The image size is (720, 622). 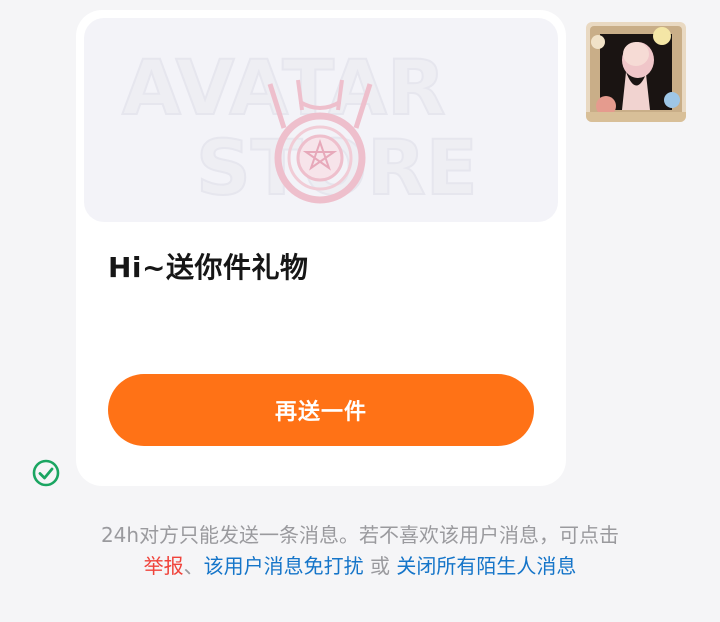 I want to click on banner-word-top: AVATAR, so click(x=284, y=87).